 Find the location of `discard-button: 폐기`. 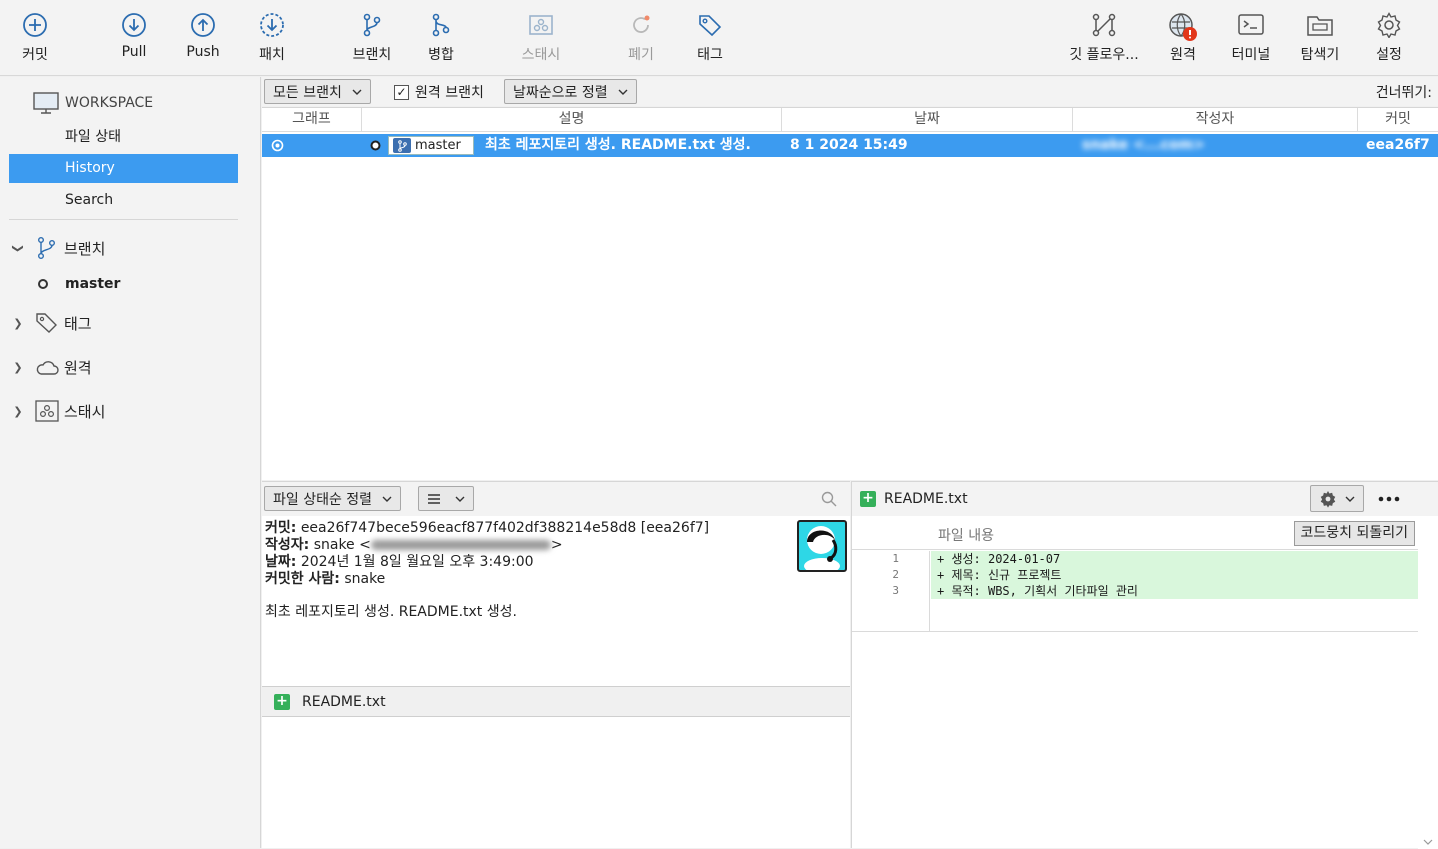

discard-button: 폐기 is located at coordinates (641, 39).